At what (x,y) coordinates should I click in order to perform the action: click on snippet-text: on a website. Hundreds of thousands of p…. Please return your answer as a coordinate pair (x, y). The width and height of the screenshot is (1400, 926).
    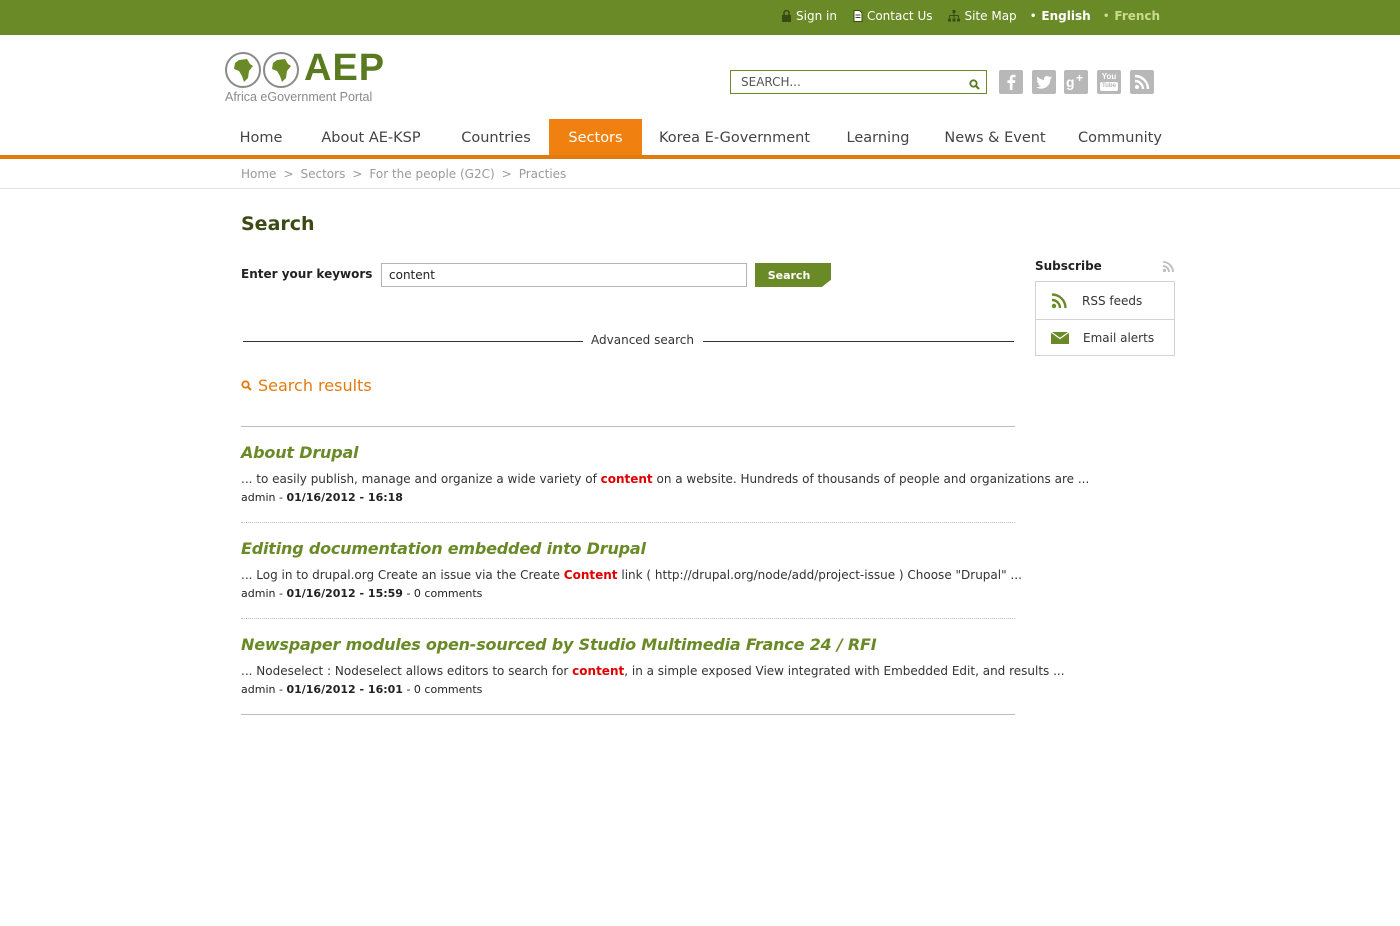
    Looking at the image, I should click on (871, 479).